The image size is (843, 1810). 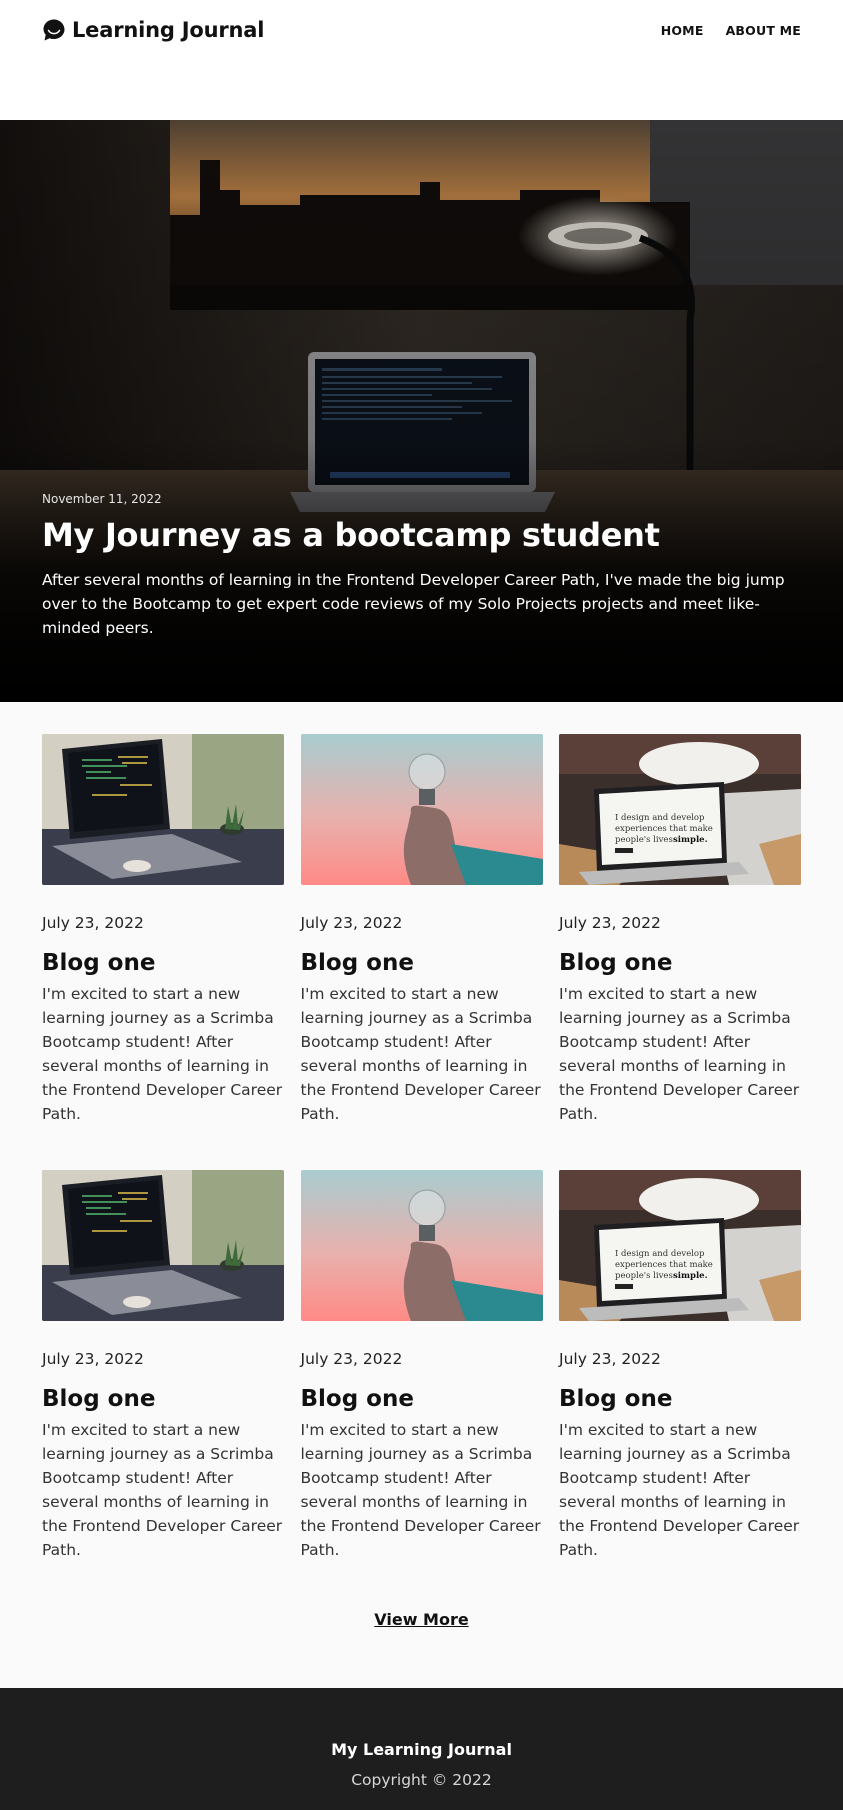 I want to click on footer-title: My Learning Journal, so click(x=421, y=1749).